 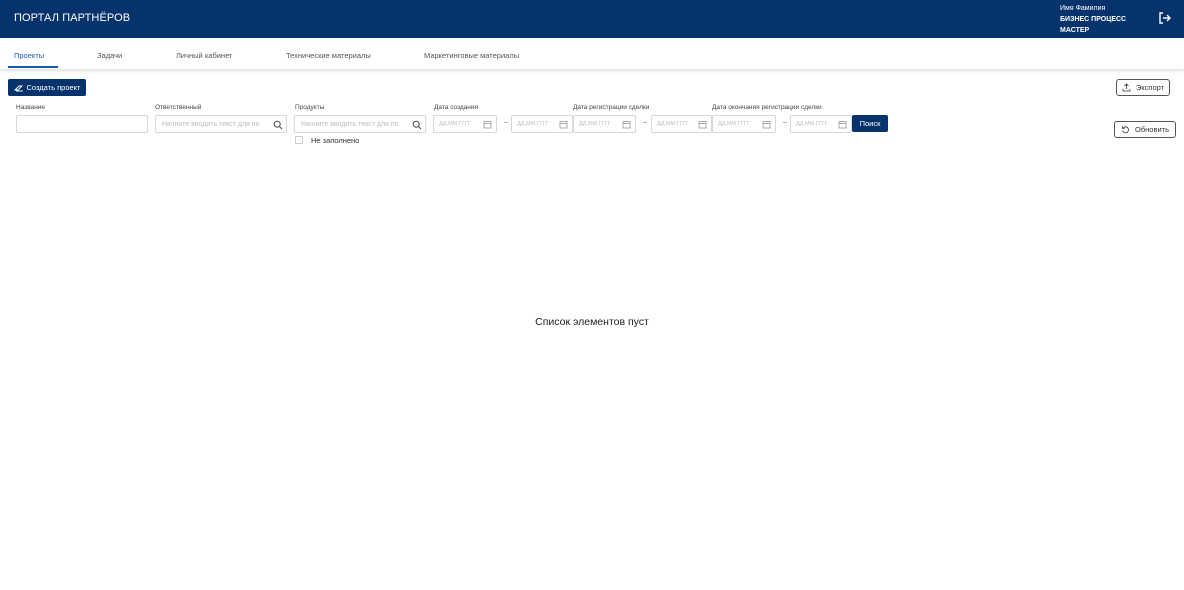 I want to click on export-label: Экспорт, so click(x=1150, y=87).